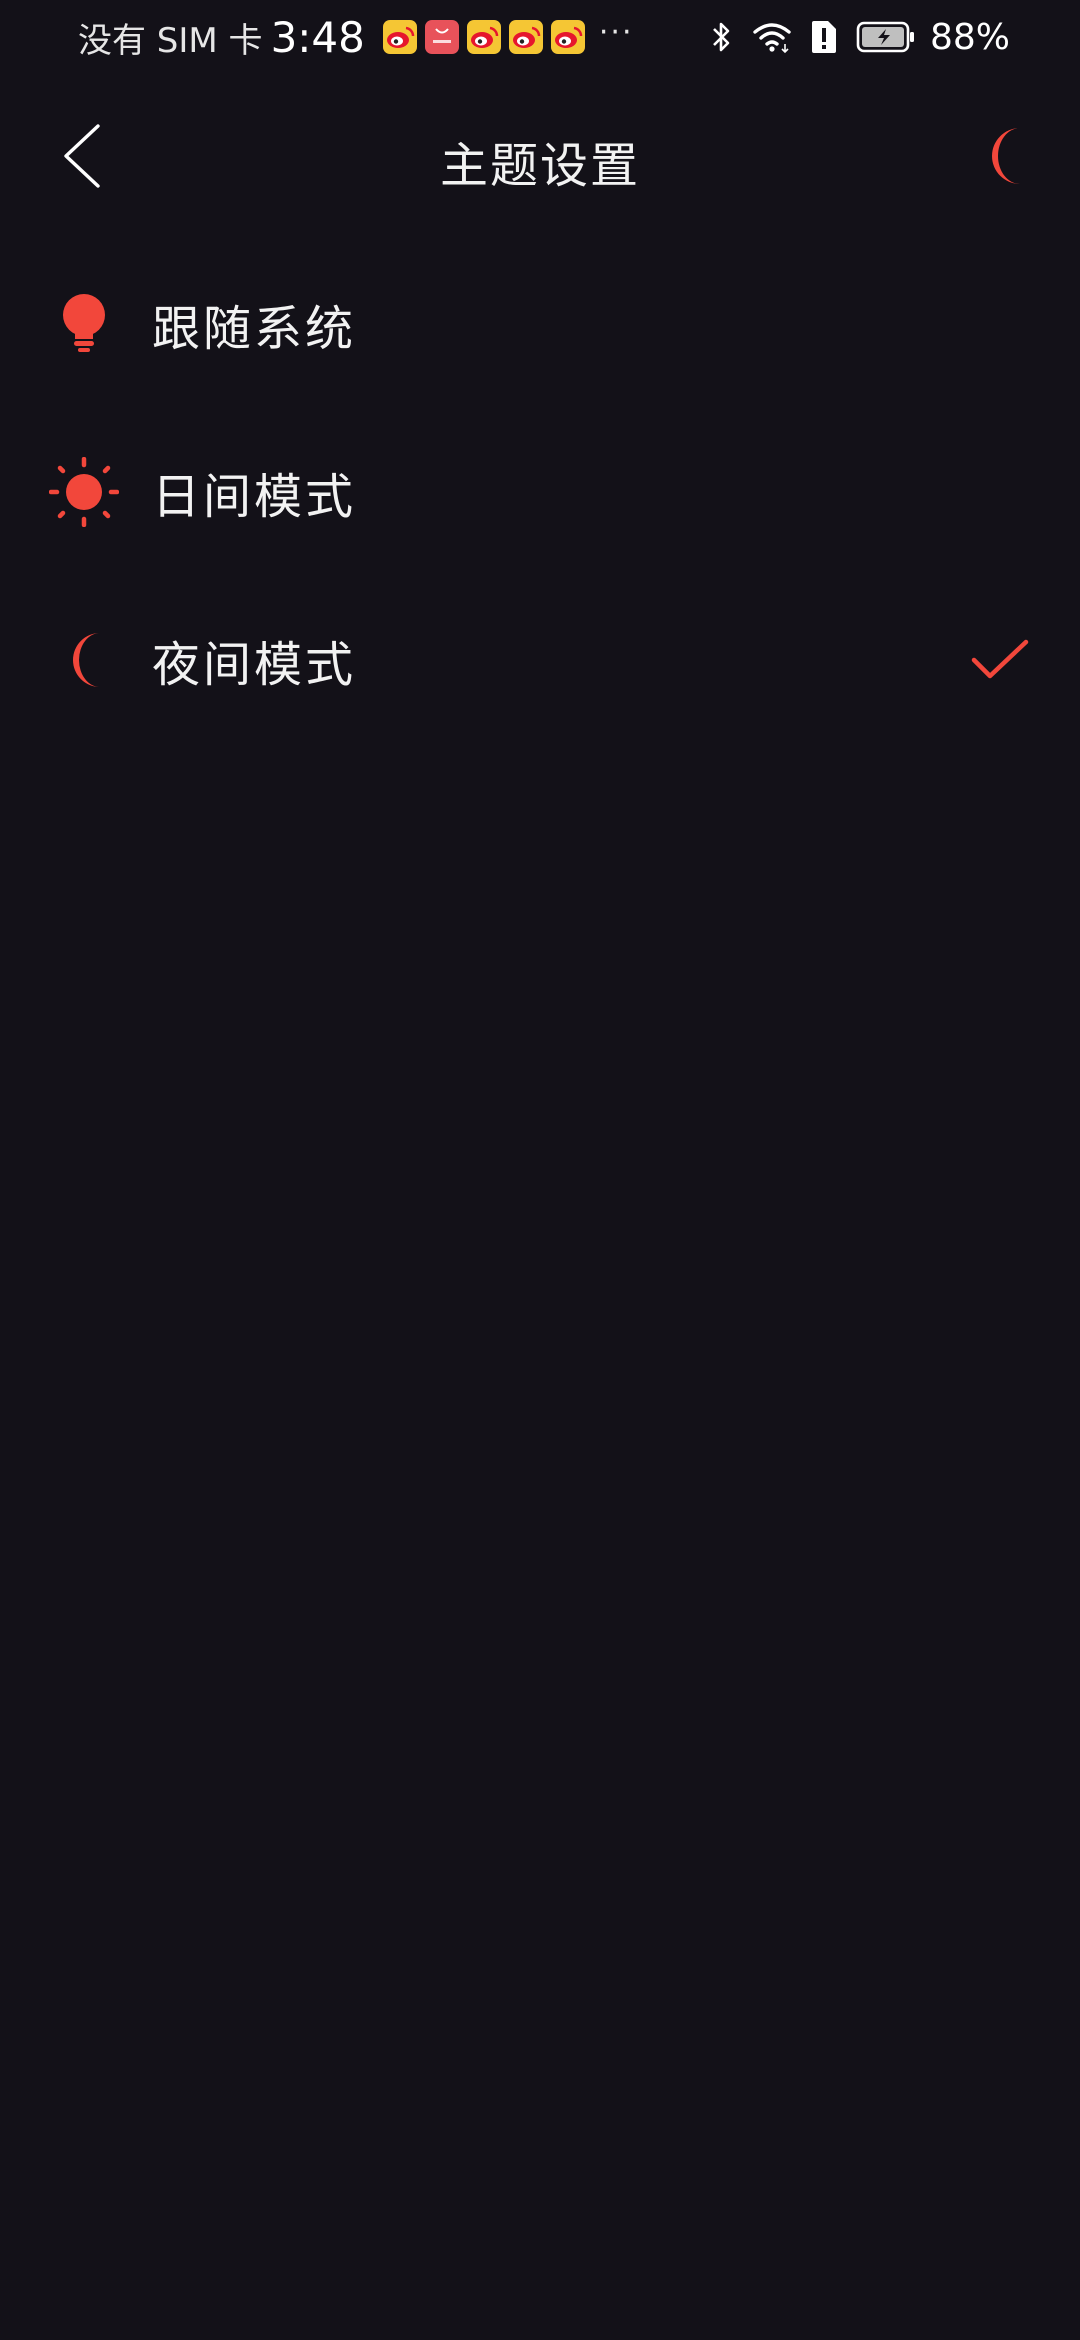  I want to click on theme-toggle-button, so click(1004, 156).